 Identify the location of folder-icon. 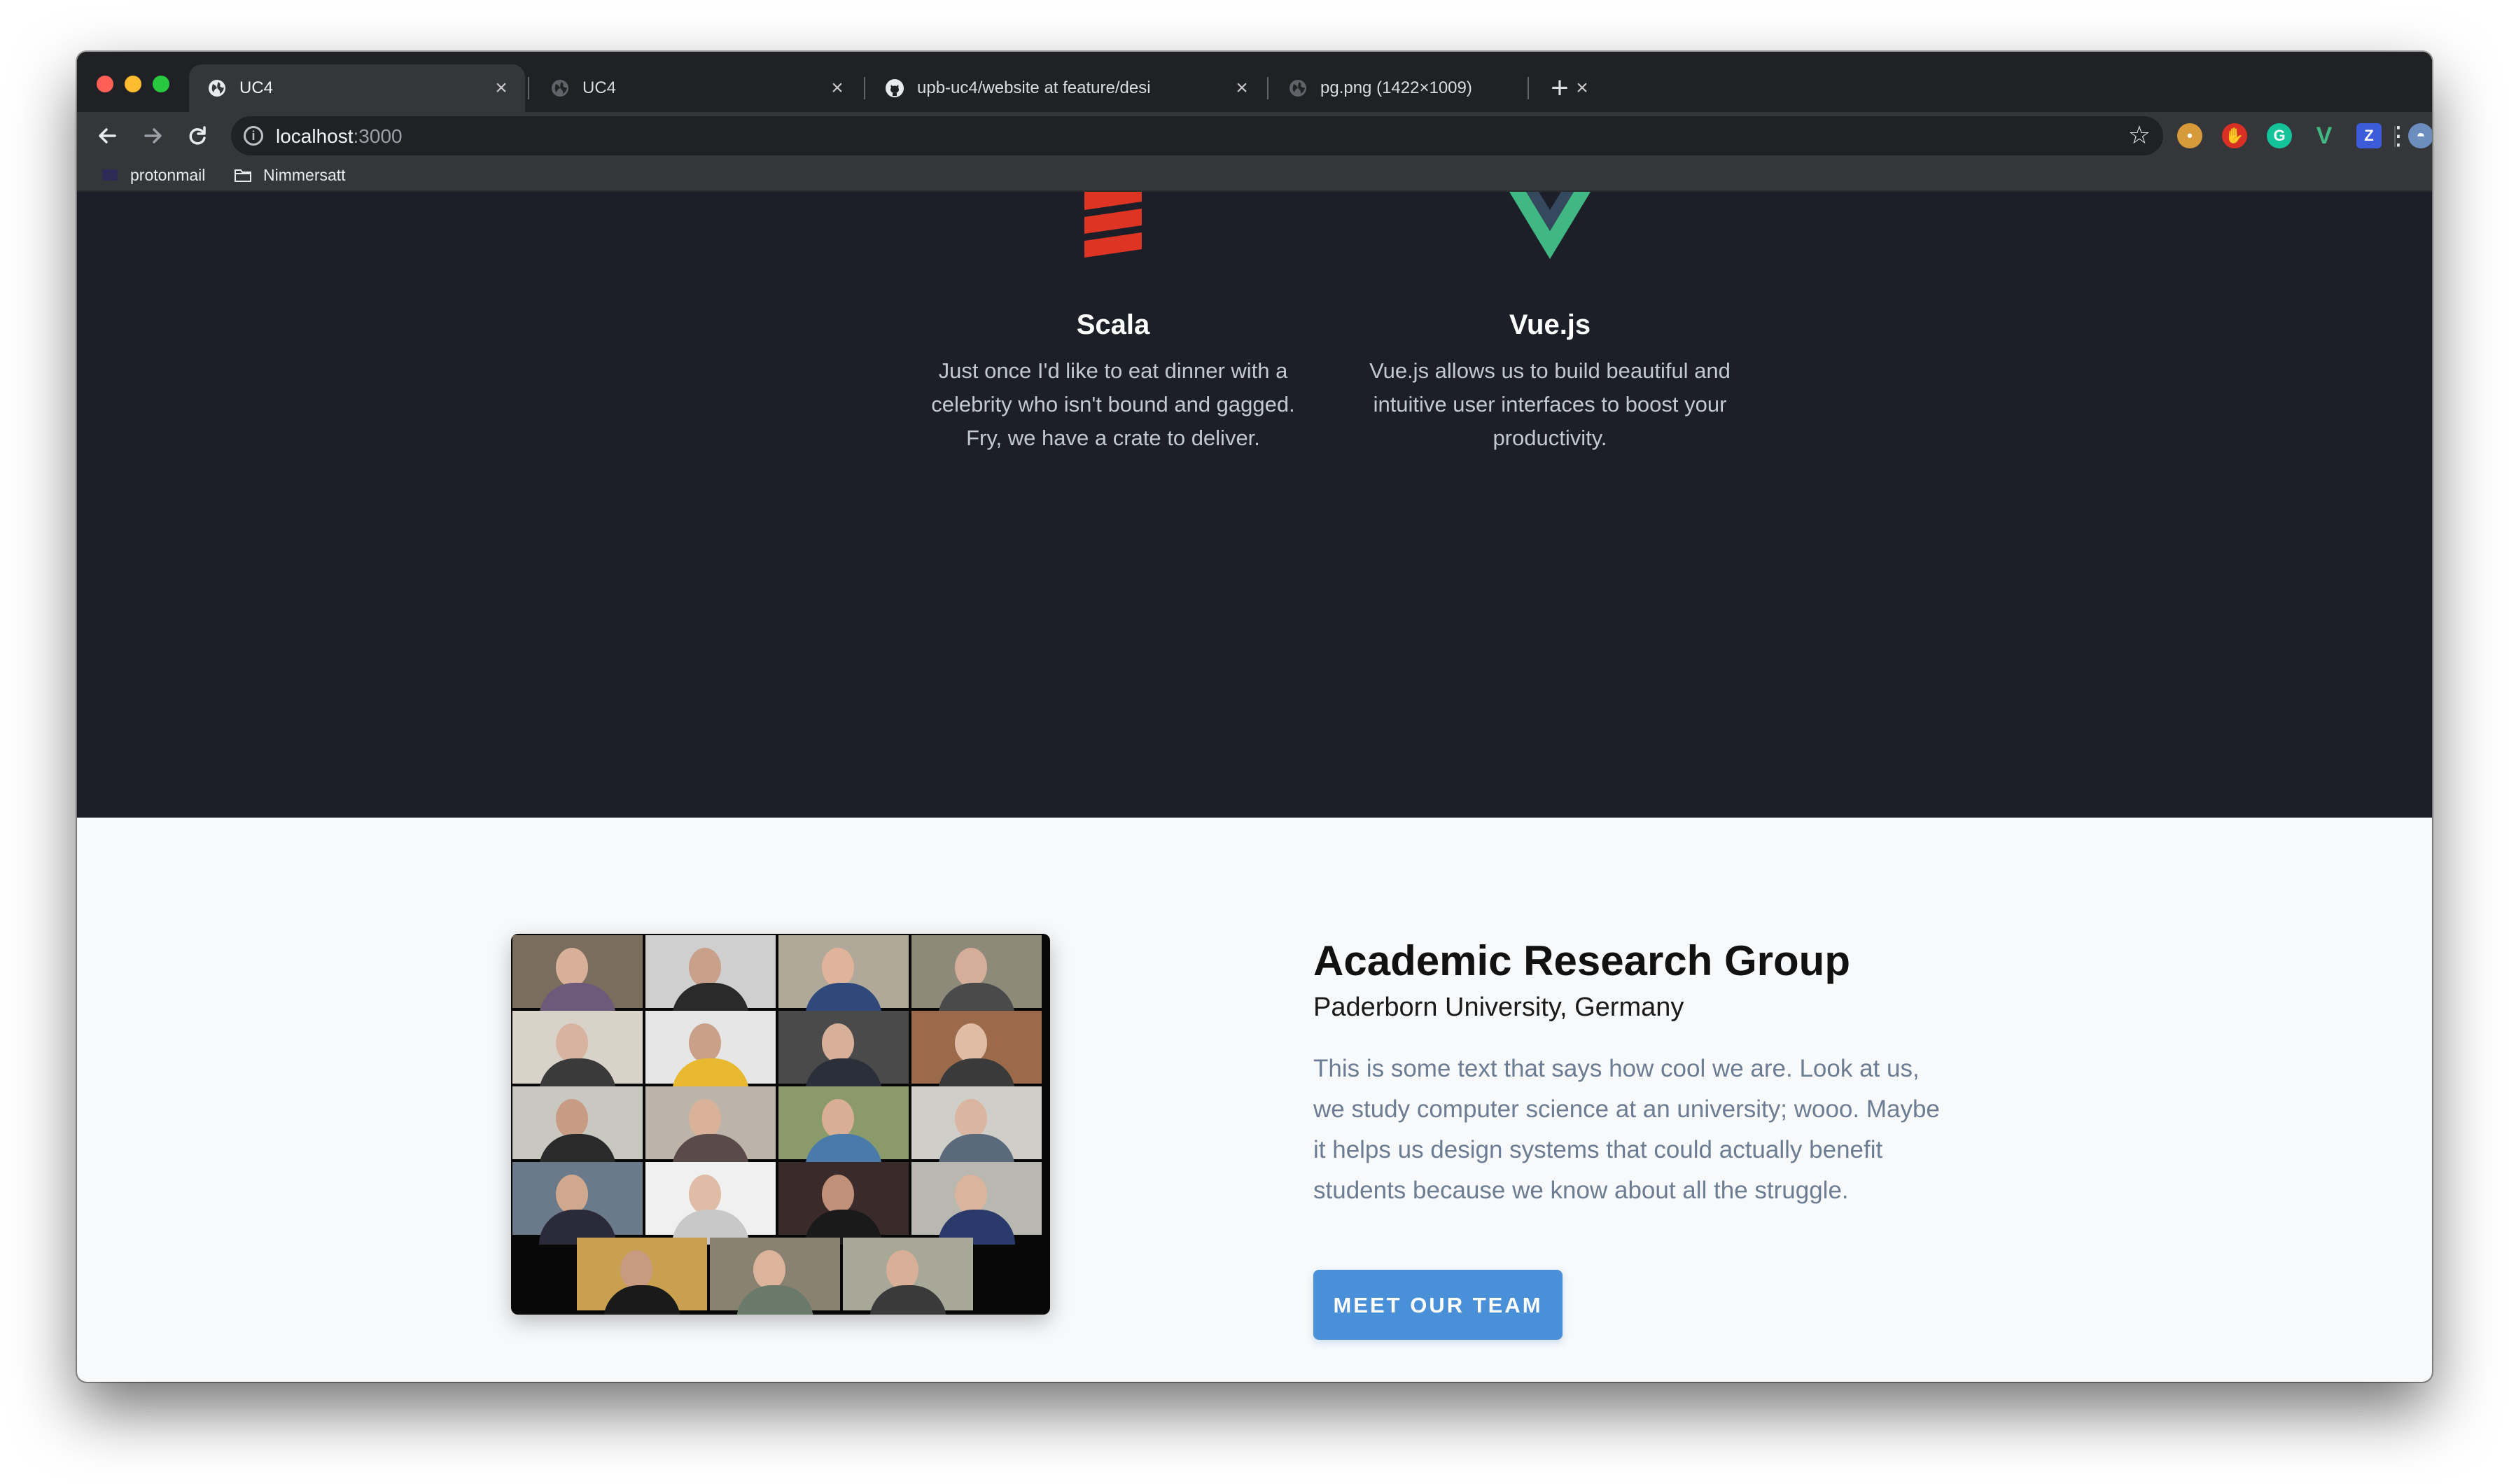
(243, 175).